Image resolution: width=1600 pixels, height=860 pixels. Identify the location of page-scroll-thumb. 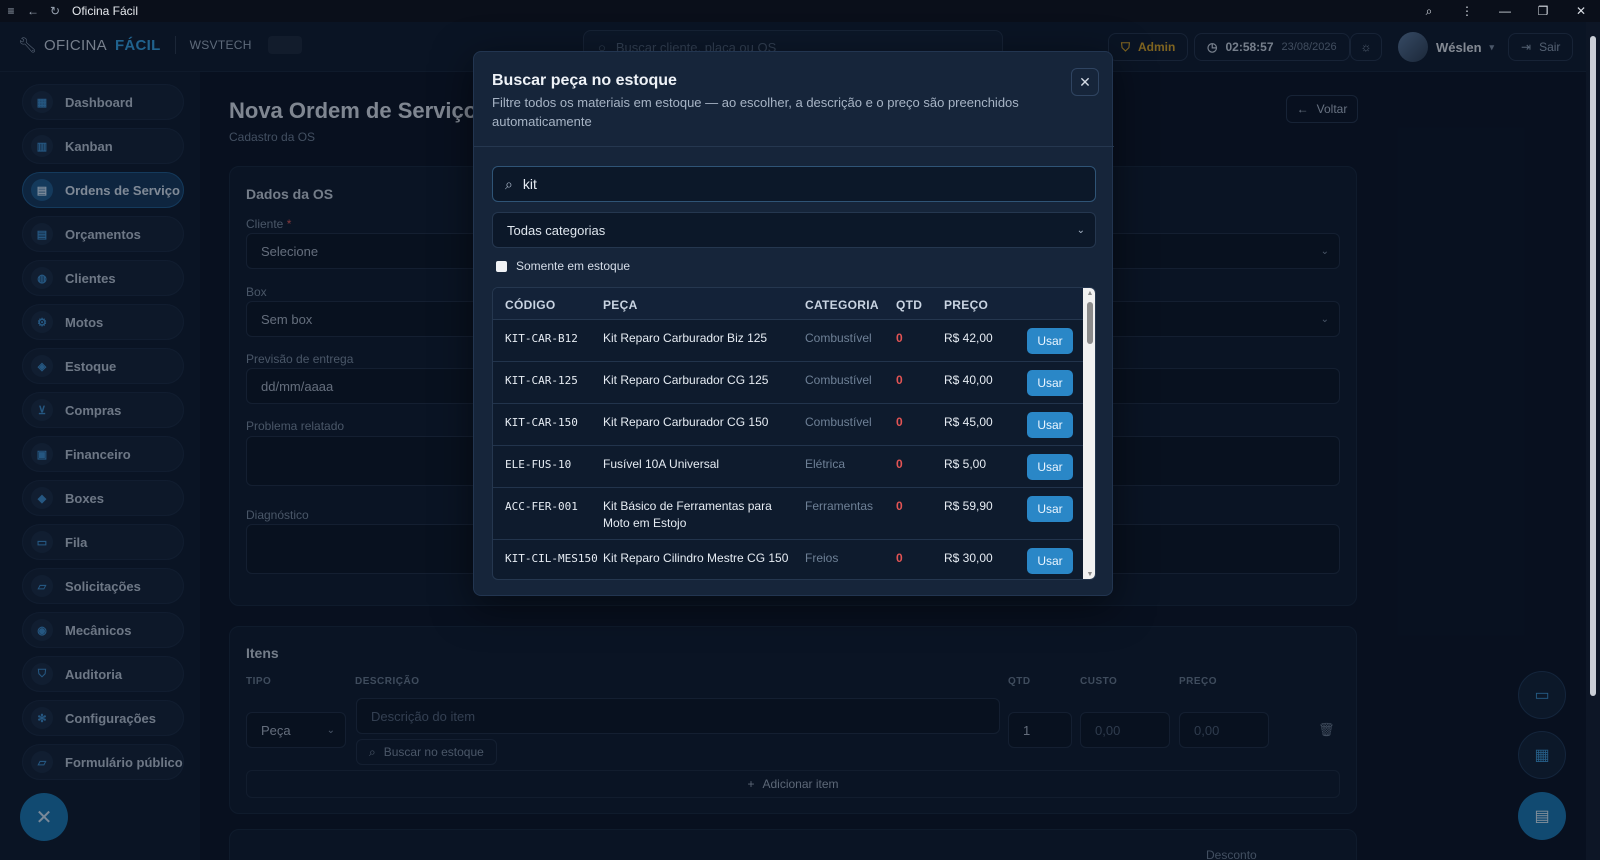
(1593, 366).